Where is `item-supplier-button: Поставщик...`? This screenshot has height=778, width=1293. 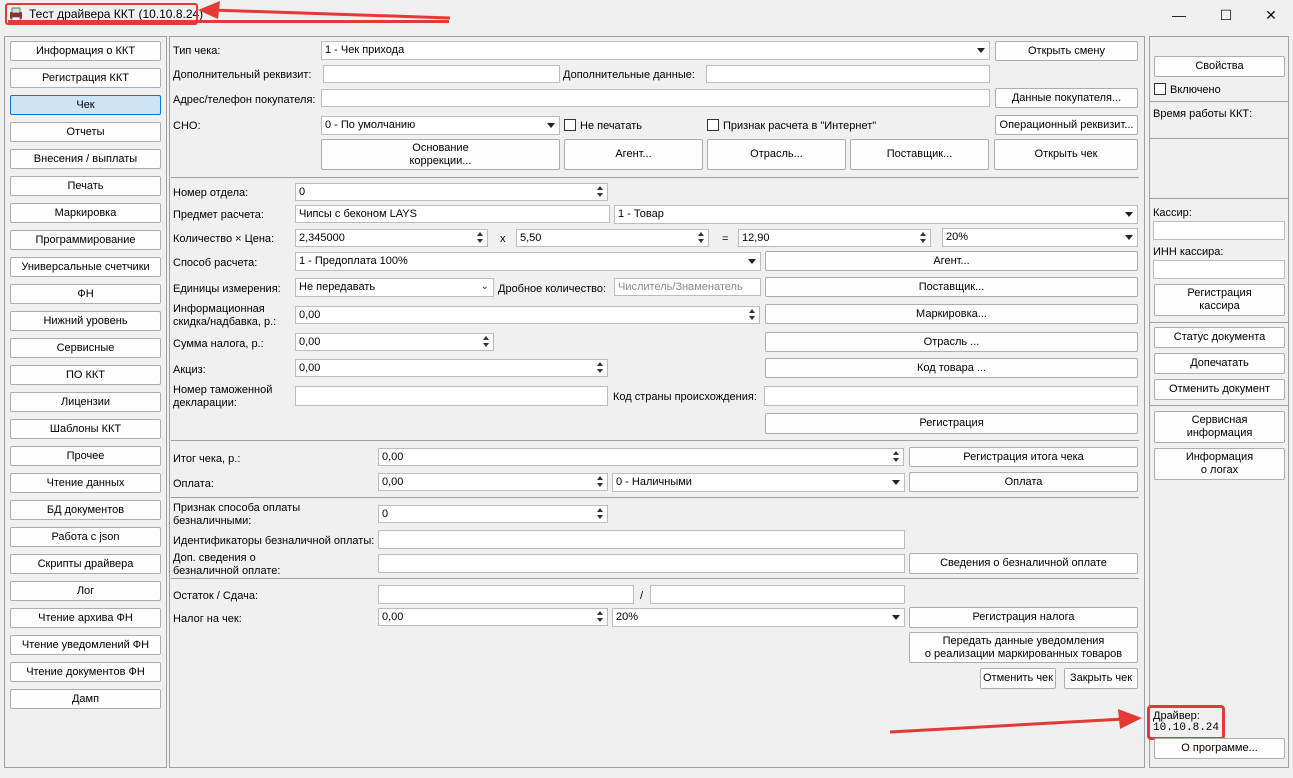 item-supplier-button: Поставщик... is located at coordinates (951, 287).